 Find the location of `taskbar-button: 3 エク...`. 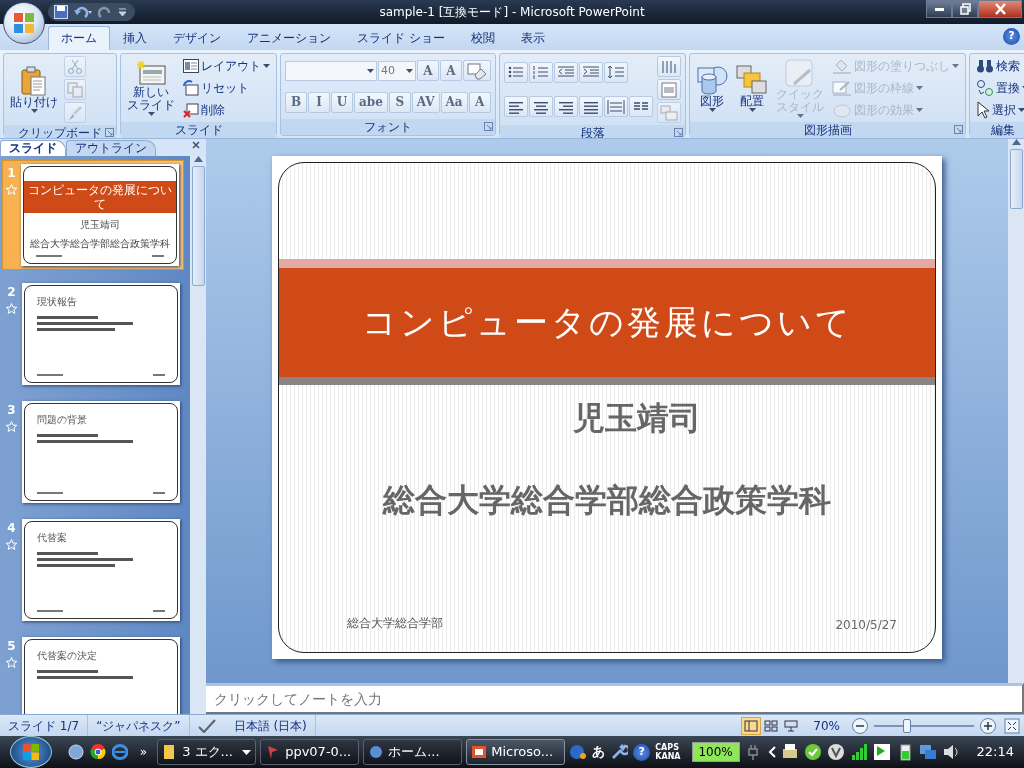

taskbar-button: 3 エク... is located at coordinates (207, 752).